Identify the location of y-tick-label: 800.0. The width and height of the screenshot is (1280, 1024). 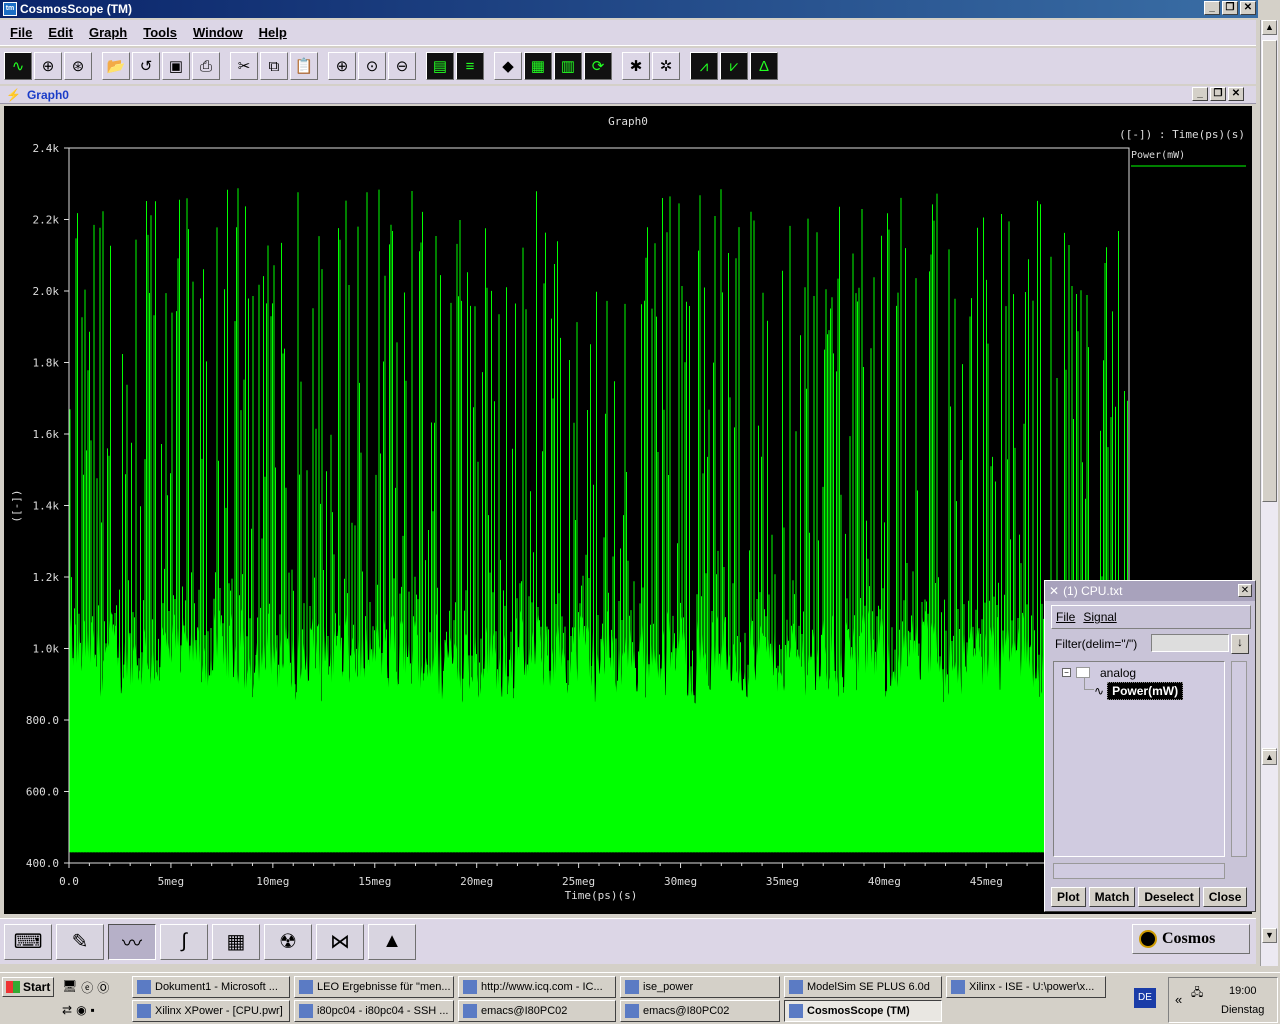
(42, 720).